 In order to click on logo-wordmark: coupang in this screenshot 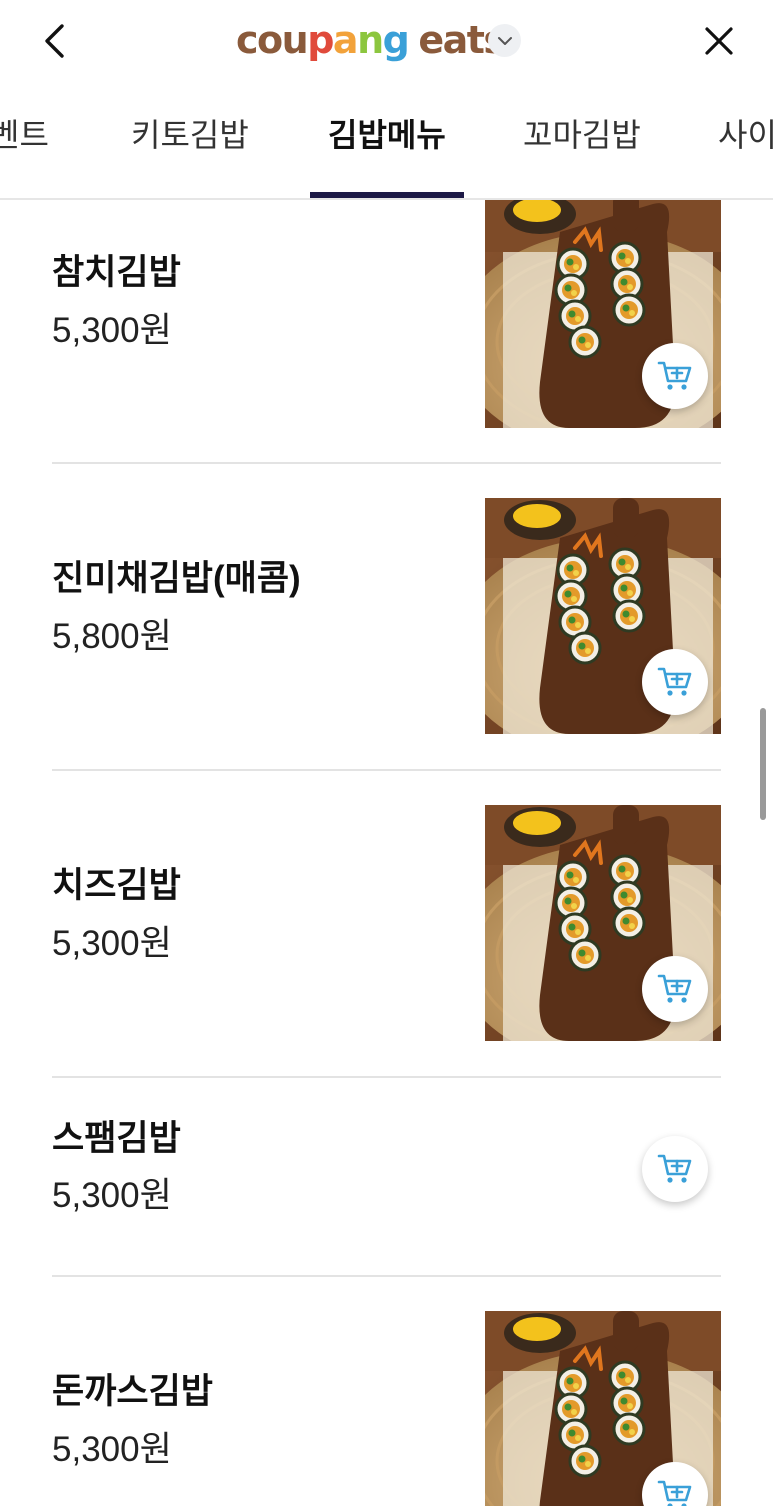, I will do `click(323, 40)`.